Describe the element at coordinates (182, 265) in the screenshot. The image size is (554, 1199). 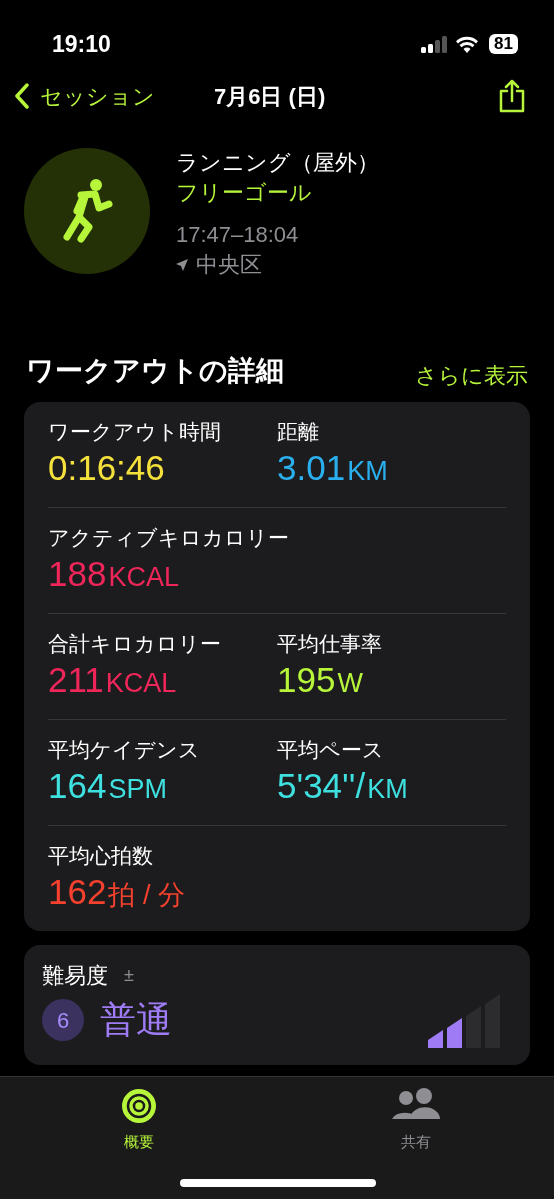
I see `location-arrow-icon` at that location.